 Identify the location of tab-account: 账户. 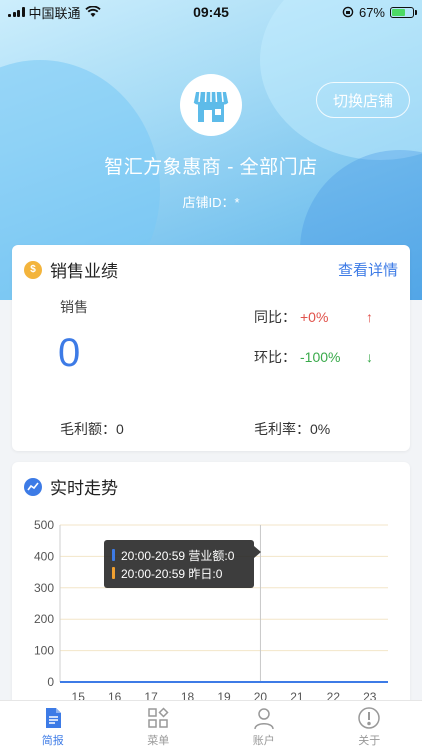
(264, 725).